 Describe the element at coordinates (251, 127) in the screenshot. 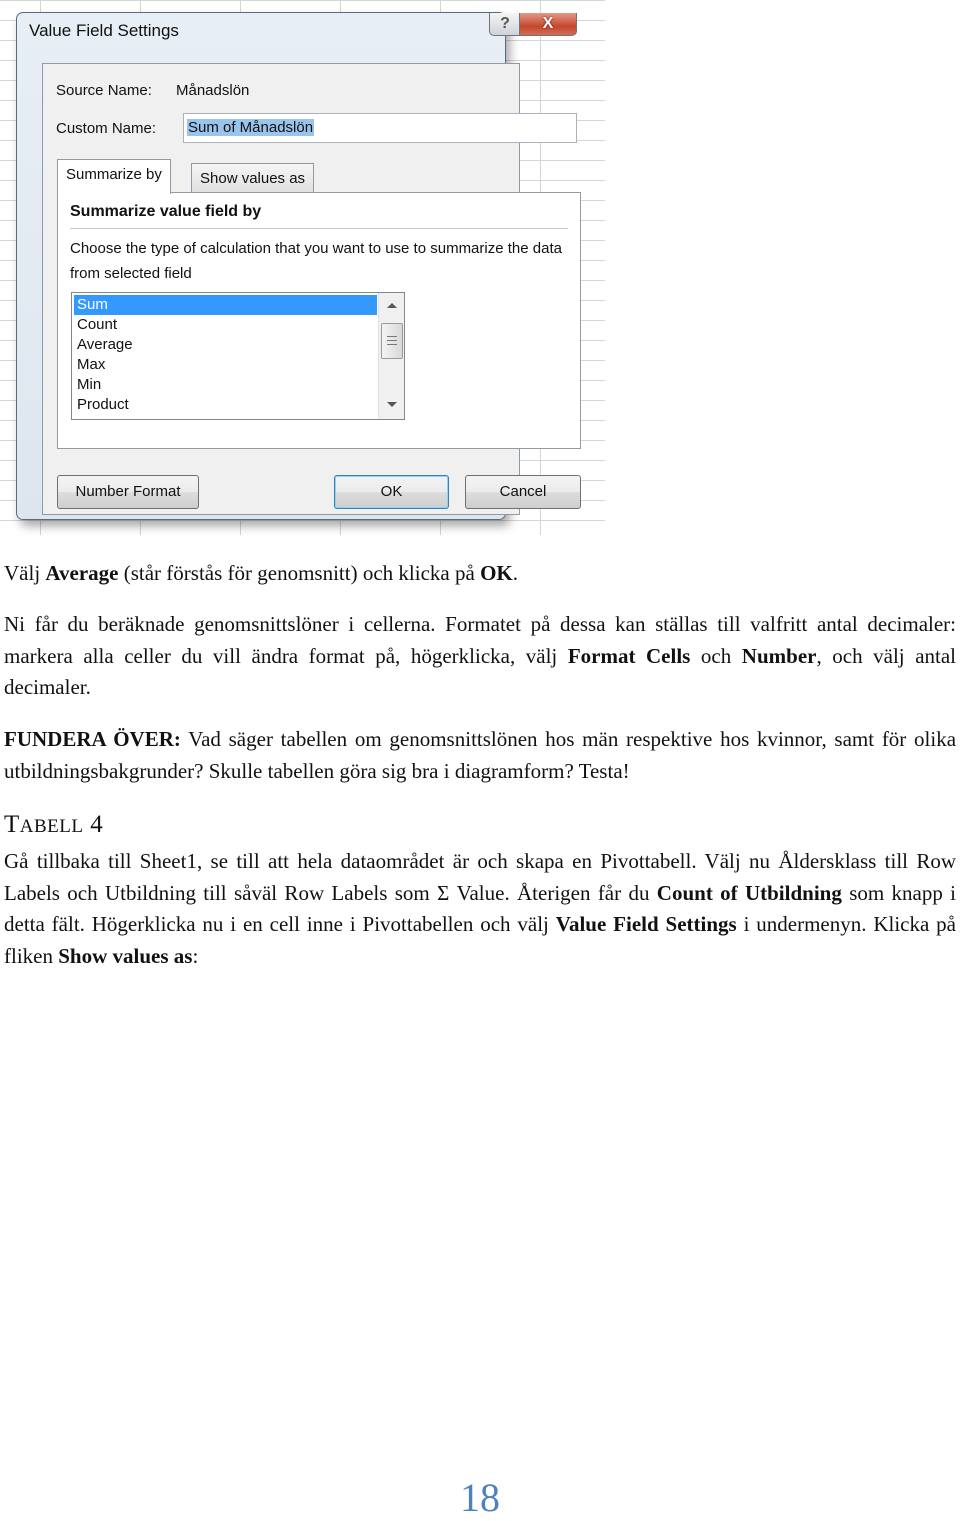

I see `custom-name-value: Sum of Månadslön` at that location.